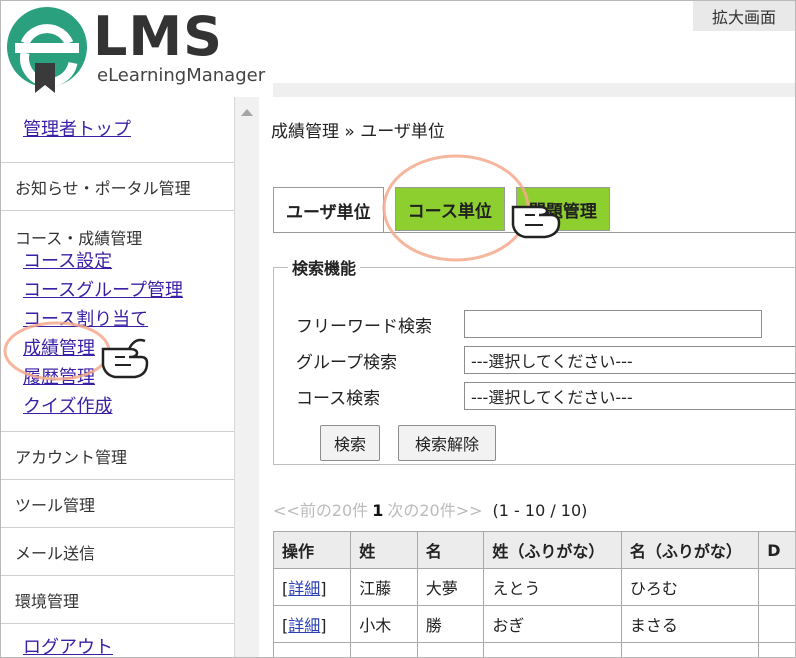  Describe the element at coordinates (117, 187) in the screenshot. I see `sidebar-item-portal: お知らせ・ポータル管理` at that location.